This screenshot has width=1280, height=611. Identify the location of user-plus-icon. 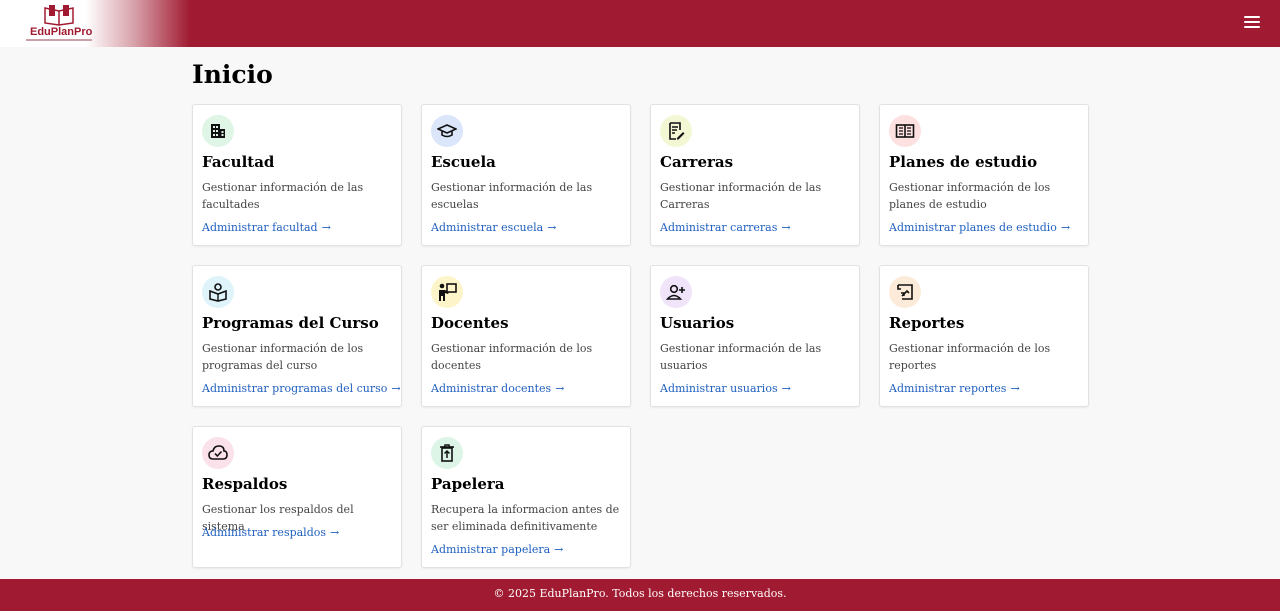
(676, 292).